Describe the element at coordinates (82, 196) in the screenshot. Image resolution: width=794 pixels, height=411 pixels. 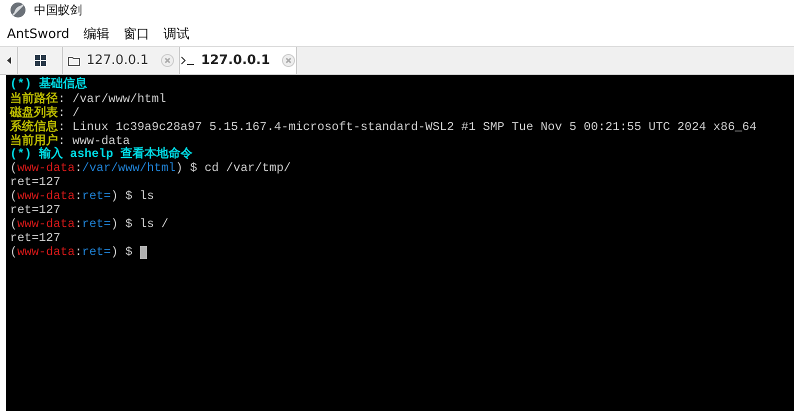
I see `terminal-line: (www-data:ret=) $ ls` at that location.